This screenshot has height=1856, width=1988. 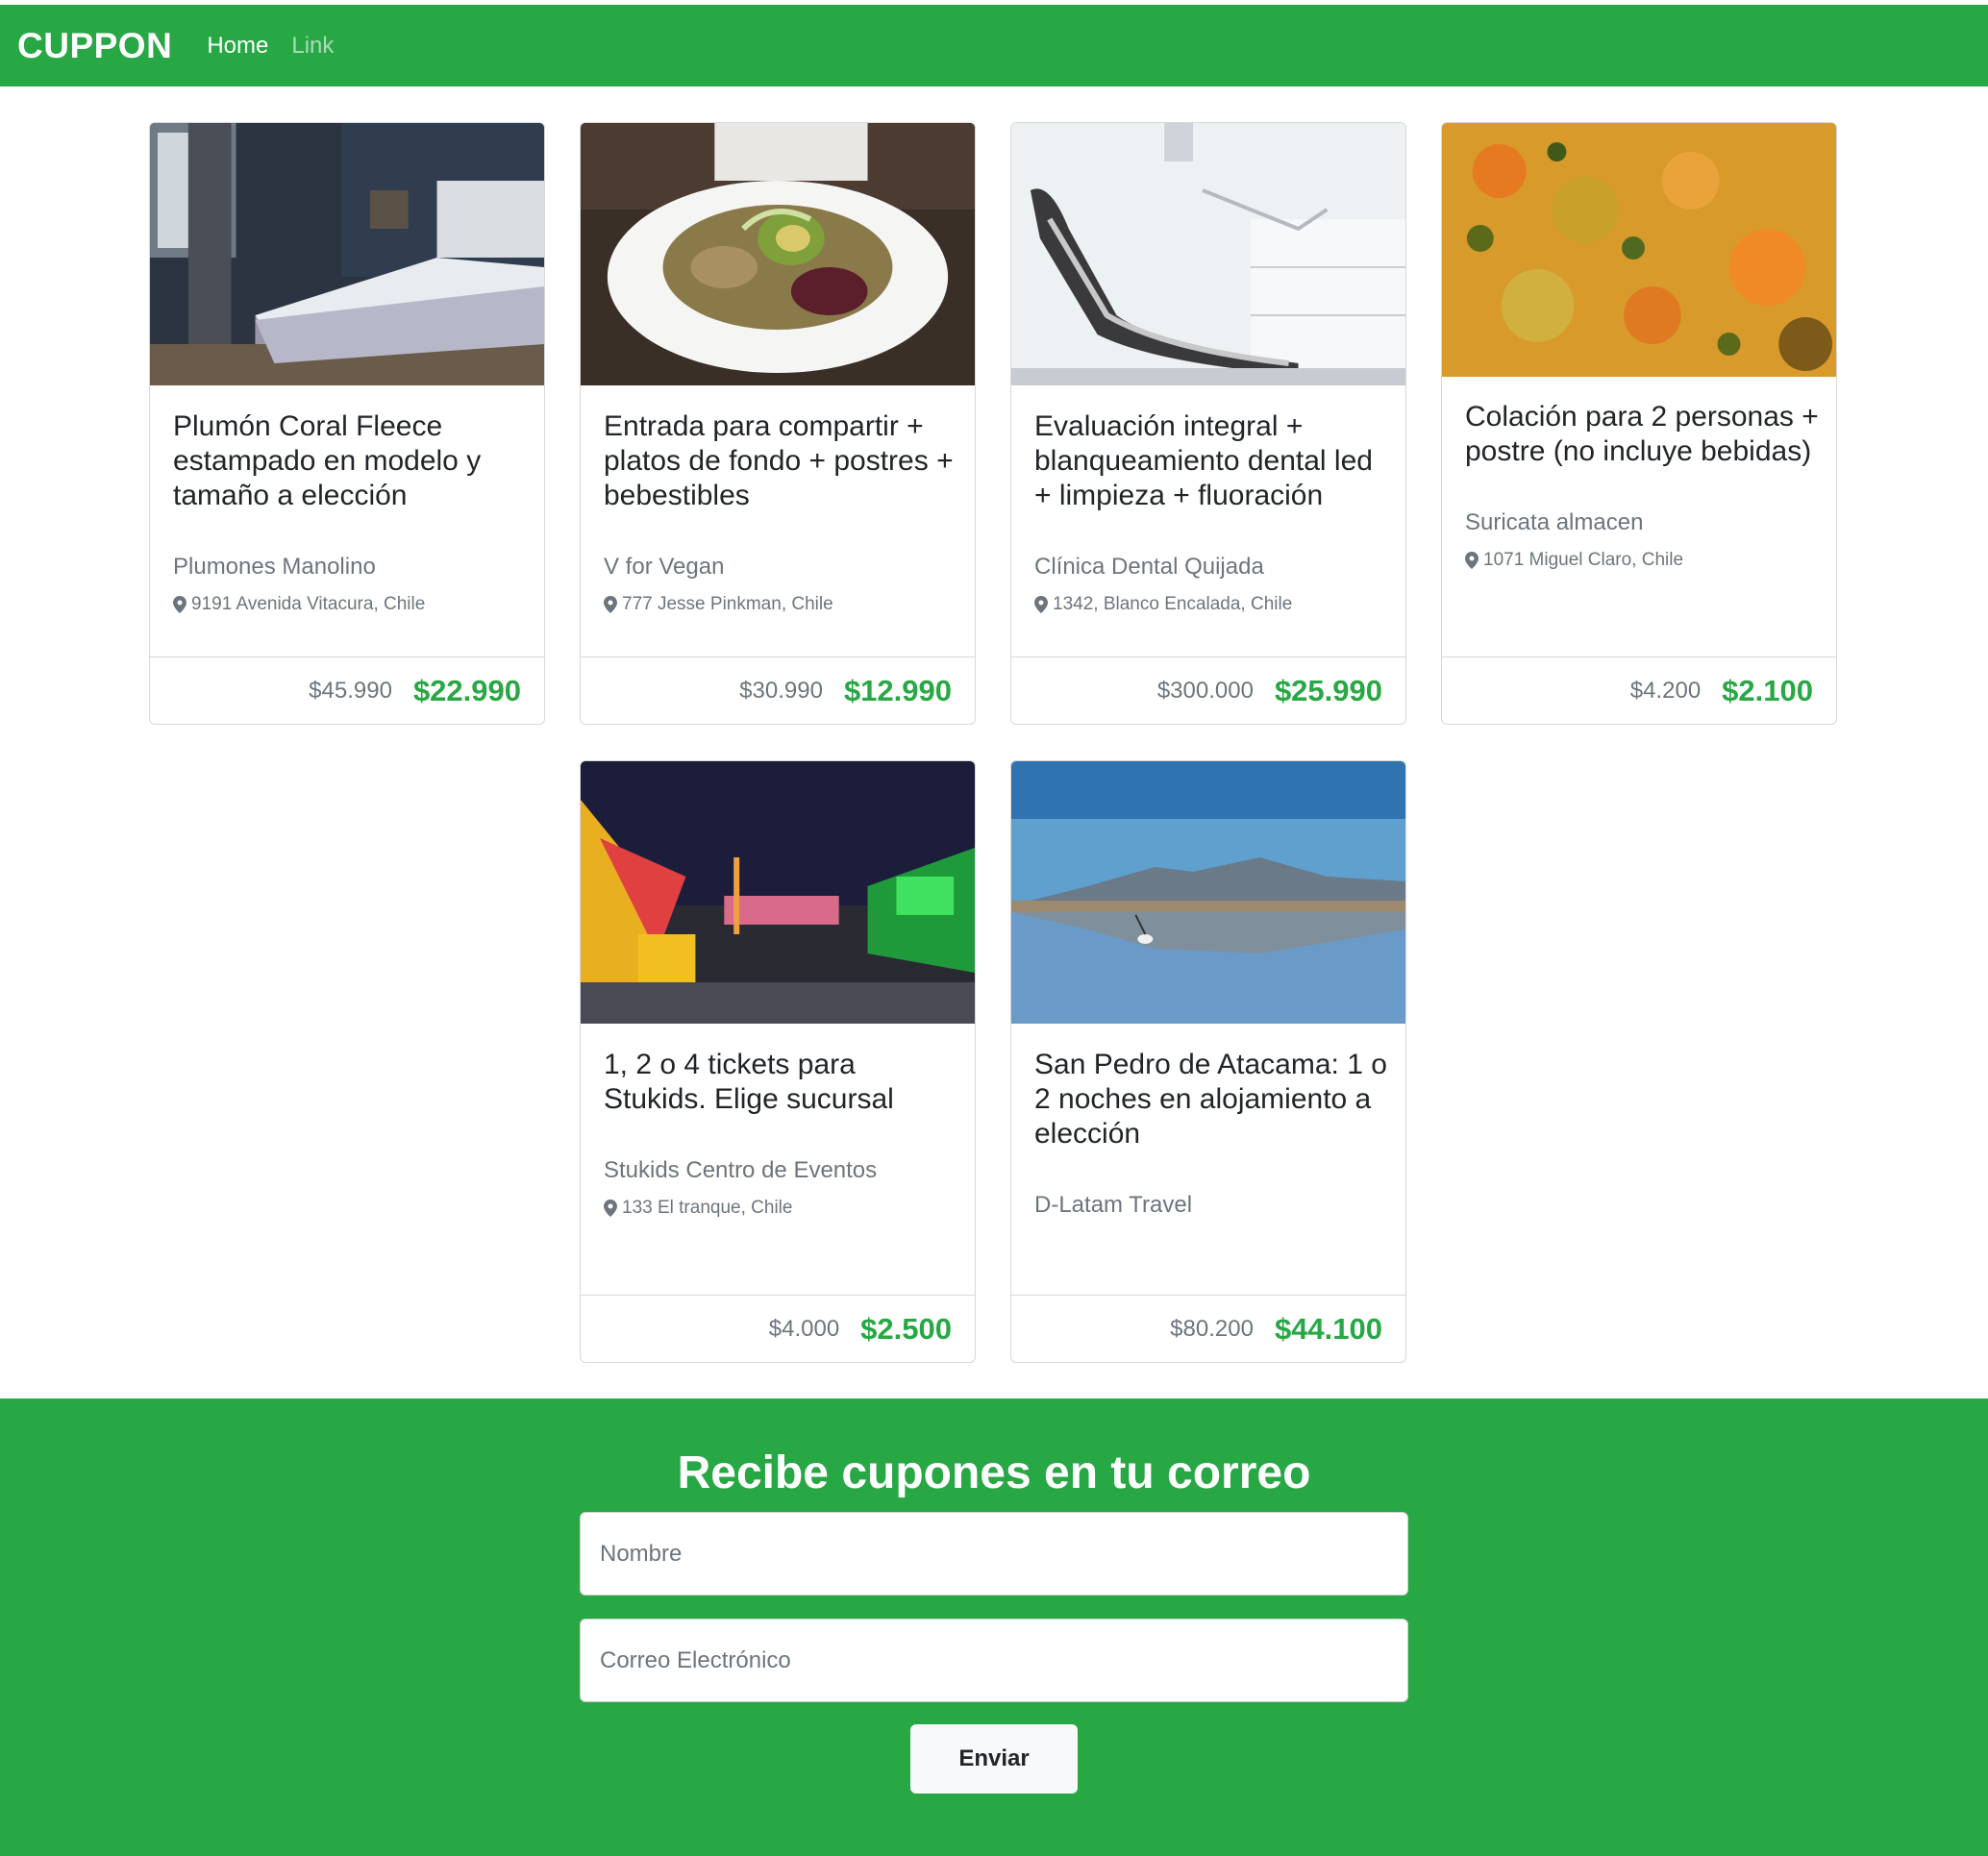 I want to click on deal-merchant: Suricata almacen, so click(x=1555, y=522).